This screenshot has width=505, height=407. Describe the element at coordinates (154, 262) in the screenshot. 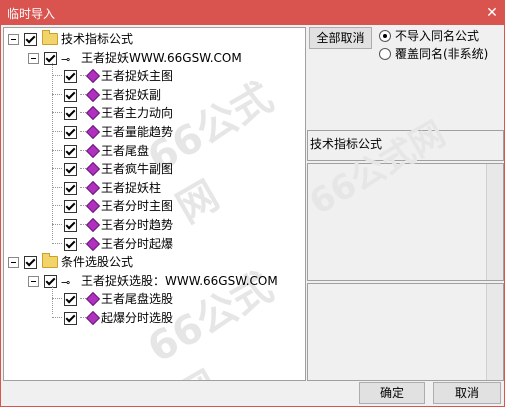

I see `tree-group: 条件选股公式` at that location.